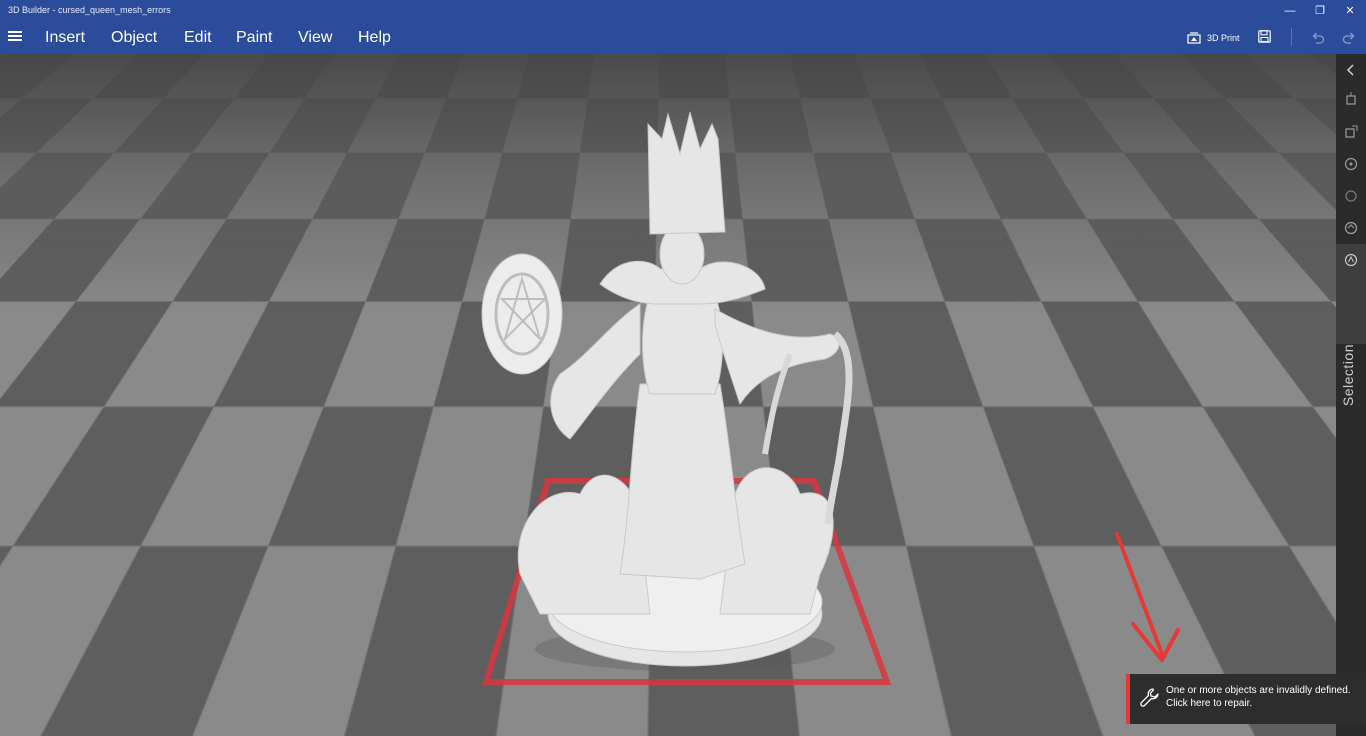 This screenshot has width=1366, height=736. I want to click on 3d-print-button: 3D Print, so click(1213, 38).